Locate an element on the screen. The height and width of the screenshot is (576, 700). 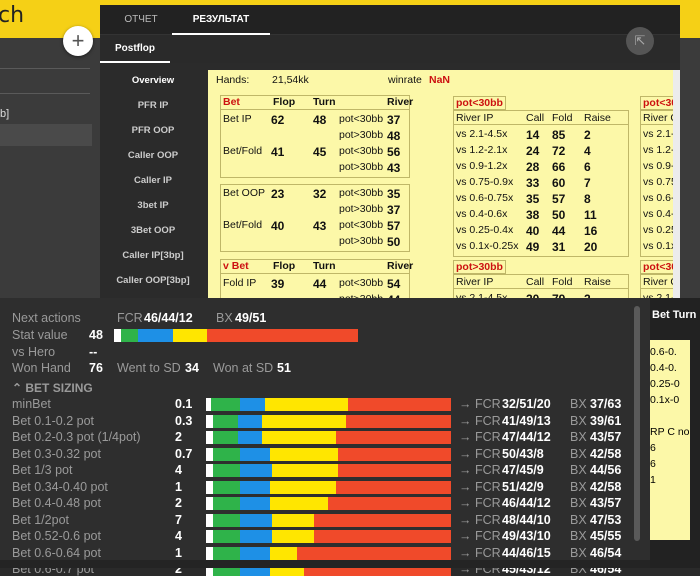
river-value: 56 is located at coordinates (394, 152).